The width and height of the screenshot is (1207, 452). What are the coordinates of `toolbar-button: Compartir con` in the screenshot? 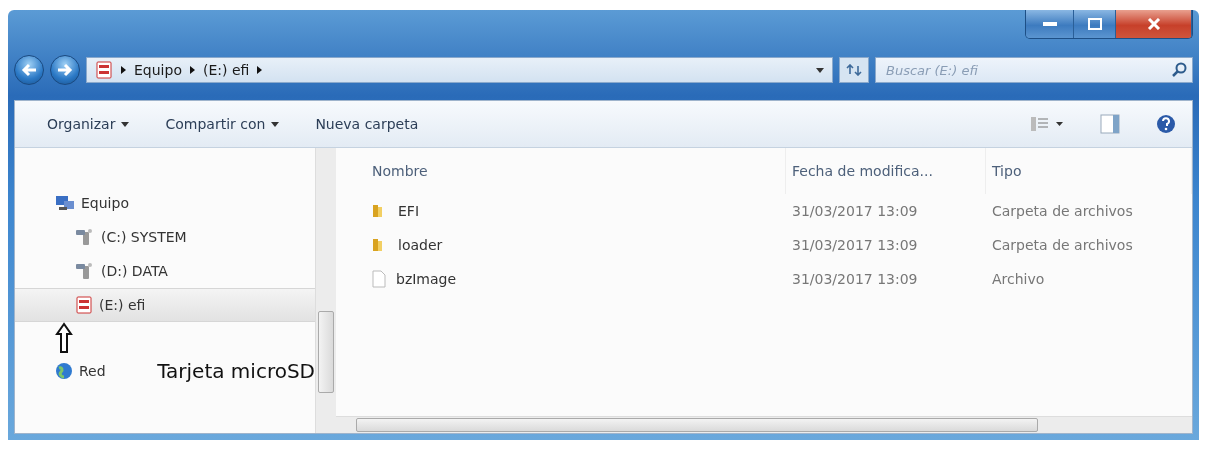 It's located at (222, 124).